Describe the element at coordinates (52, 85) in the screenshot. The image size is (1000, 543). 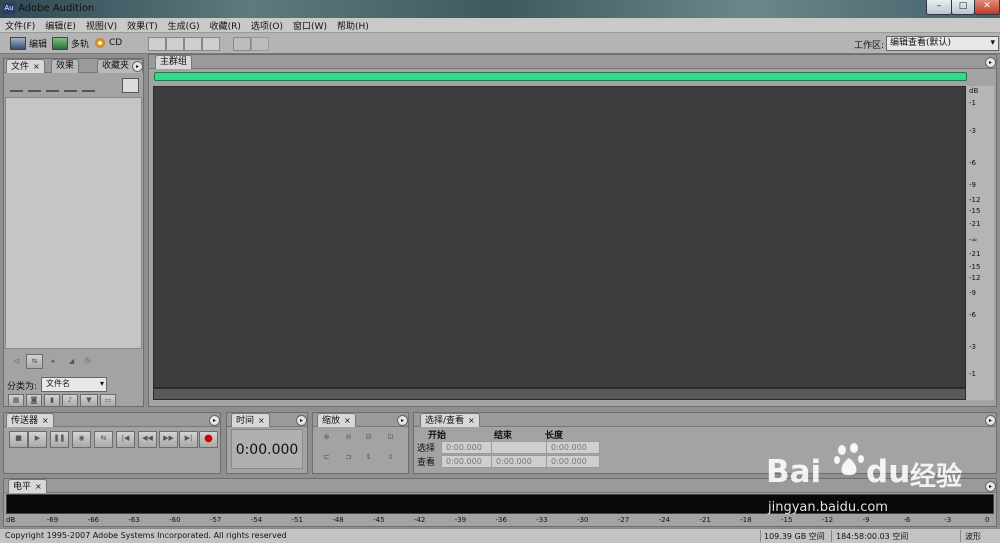
I see `close-file-icon` at that location.